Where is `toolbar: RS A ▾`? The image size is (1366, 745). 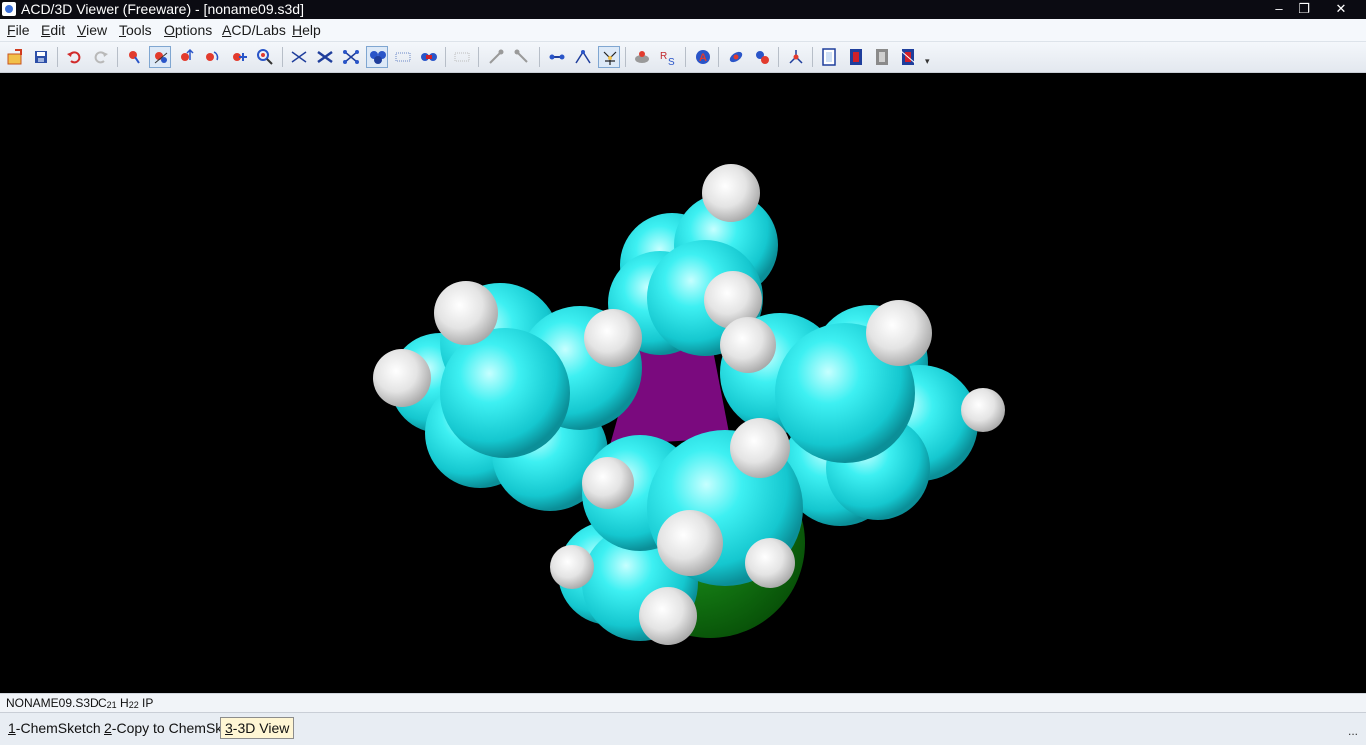
toolbar: RS A ▾ is located at coordinates (683, 57).